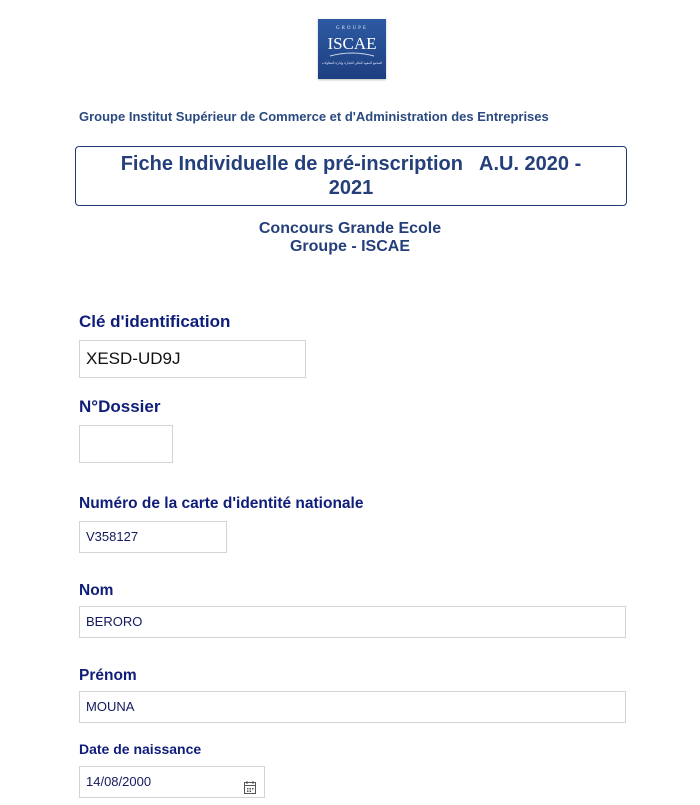  Describe the element at coordinates (351, 43) in the screenshot. I see `logo-main-text: ISCAE` at that location.